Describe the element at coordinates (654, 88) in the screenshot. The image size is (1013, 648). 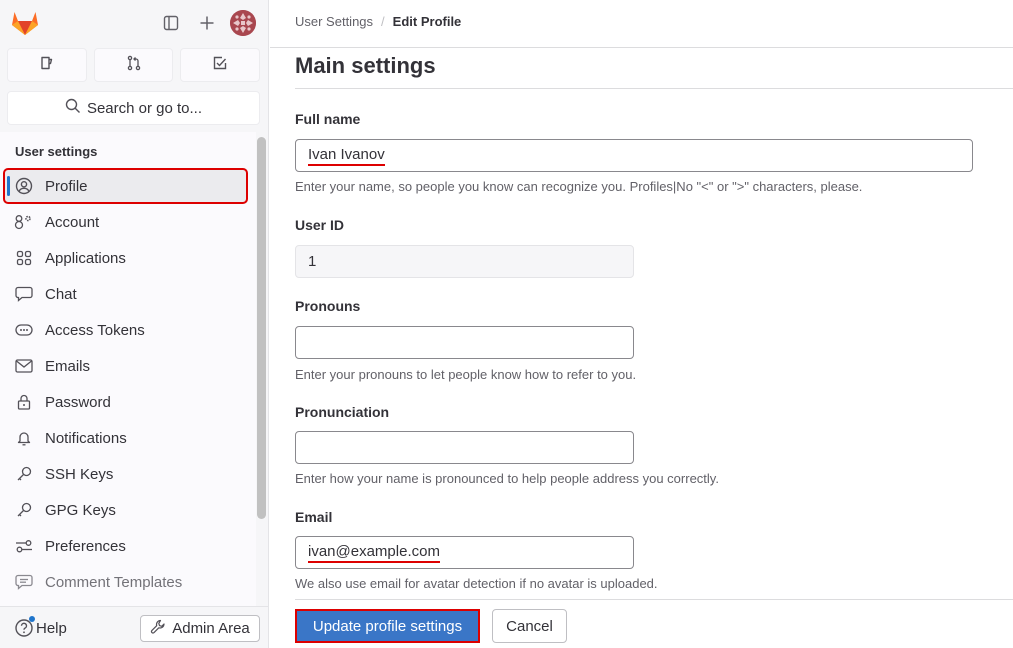
I see `title-divider` at that location.